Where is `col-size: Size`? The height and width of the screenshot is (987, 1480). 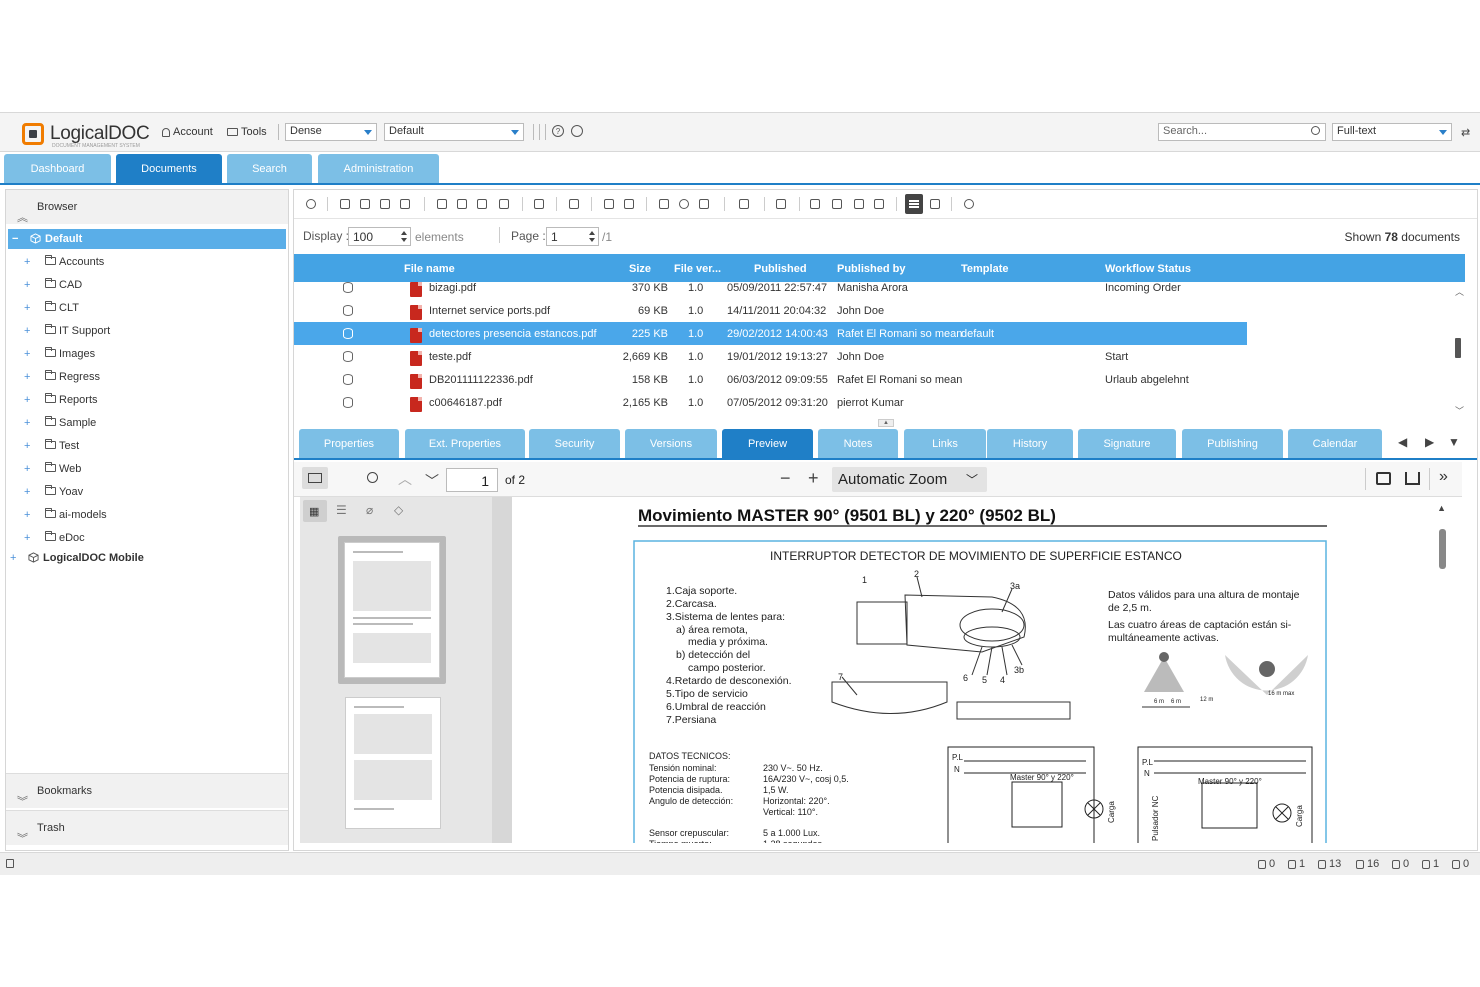 col-size: Size is located at coordinates (640, 269).